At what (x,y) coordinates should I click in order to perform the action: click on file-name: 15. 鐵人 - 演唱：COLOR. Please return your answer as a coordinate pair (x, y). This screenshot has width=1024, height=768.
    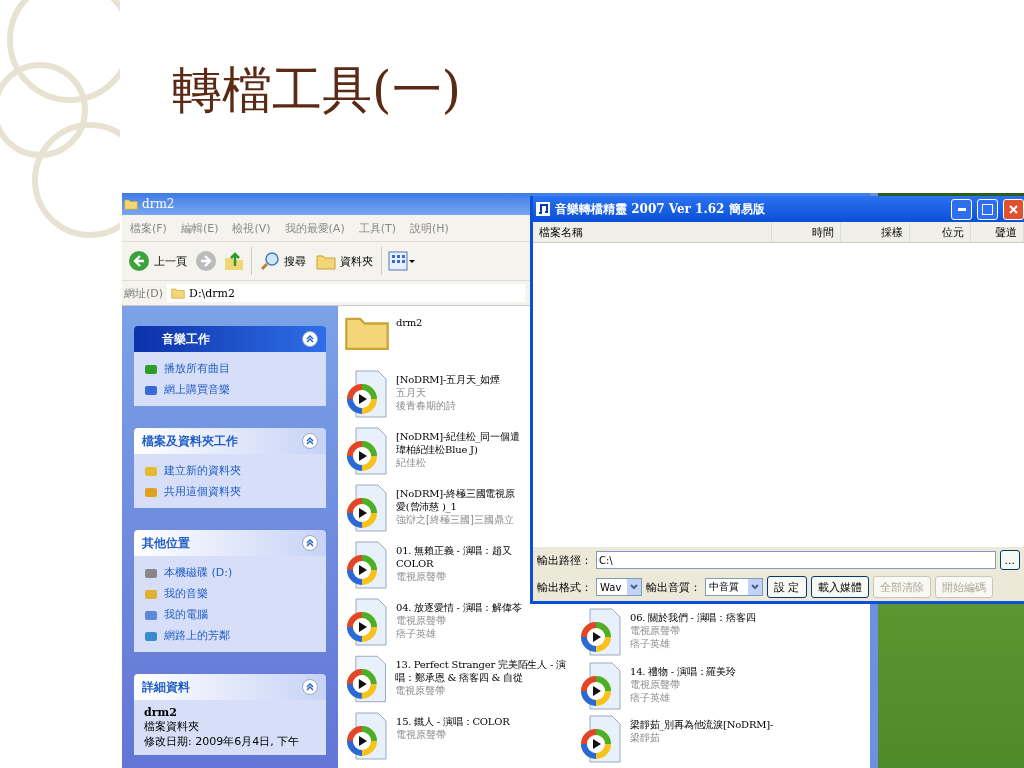
    Looking at the image, I should click on (453, 721).